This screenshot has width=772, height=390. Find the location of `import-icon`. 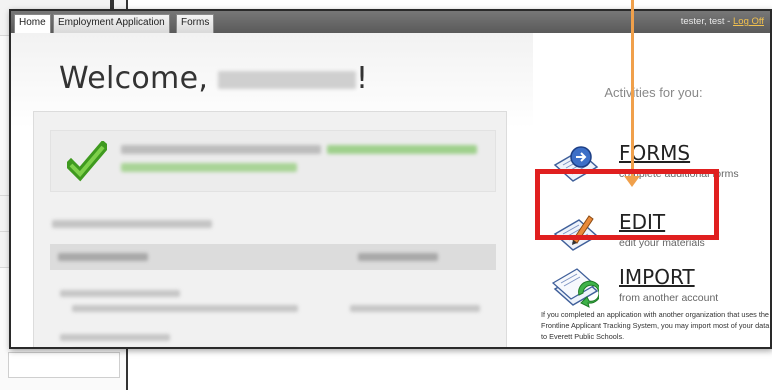

import-icon is located at coordinates (575, 288).